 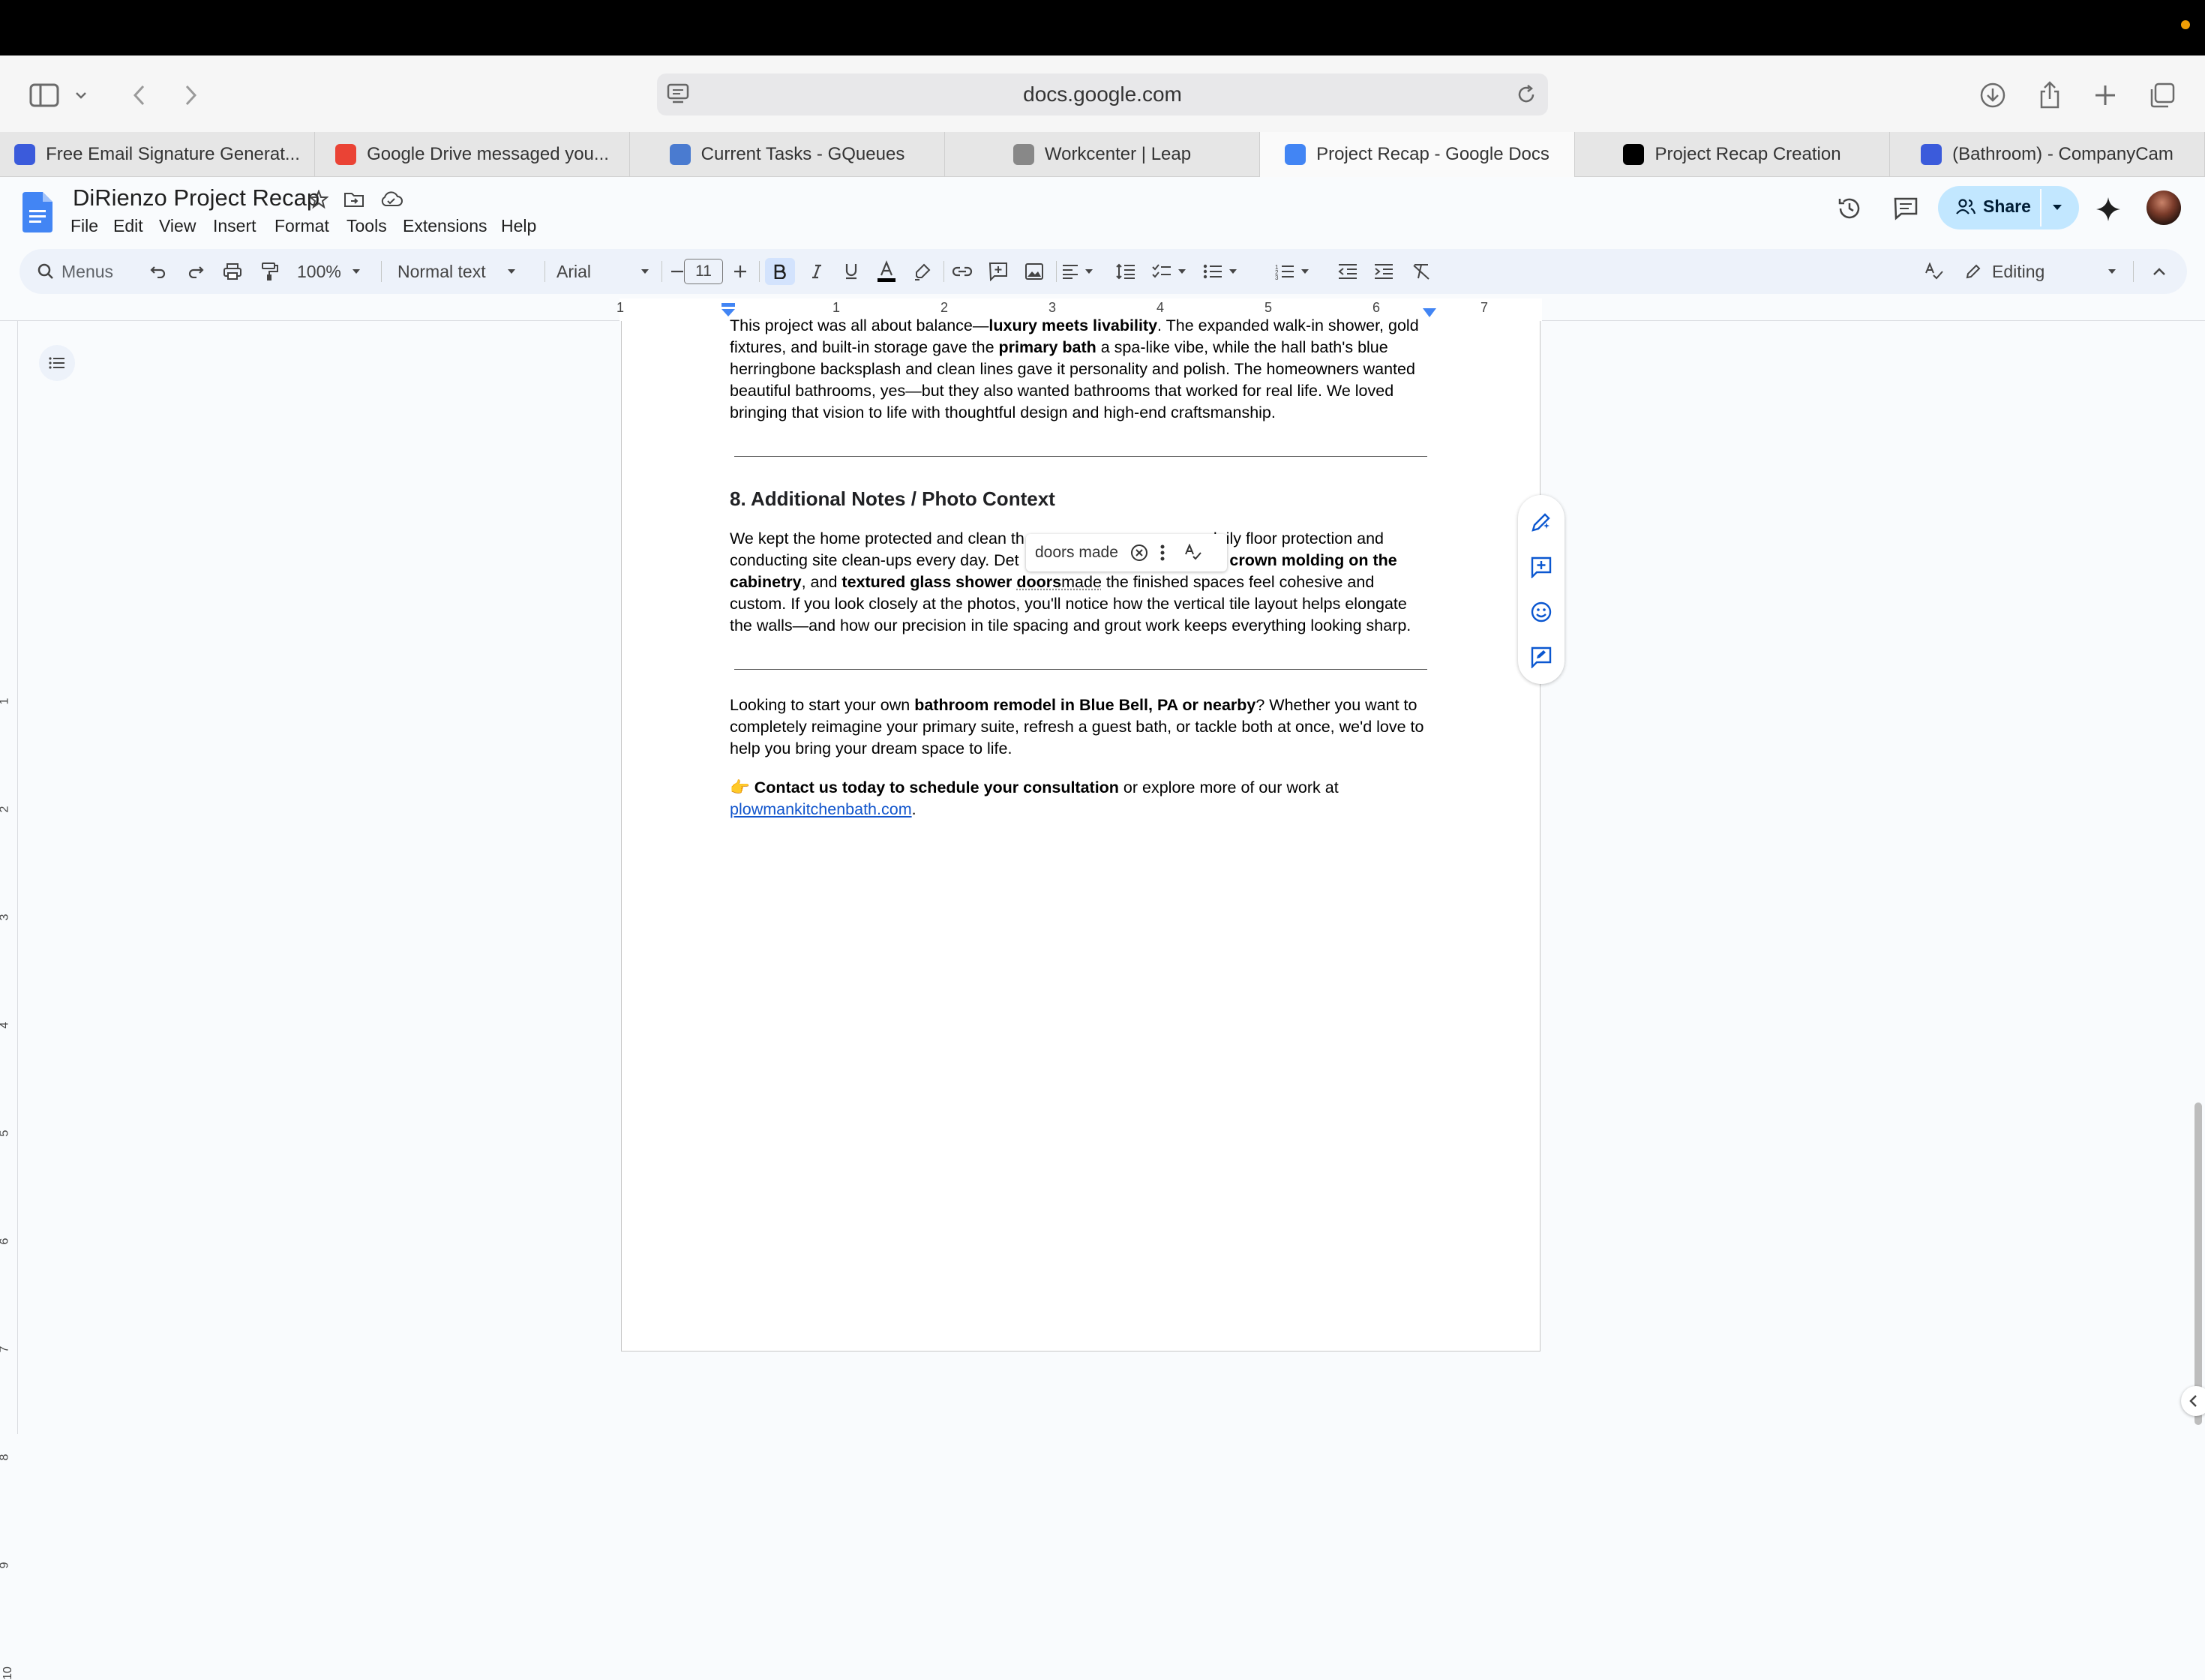 What do you see at coordinates (1228, 787) in the screenshot?
I see `text-run: or explore more of our work at` at bounding box center [1228, 787].